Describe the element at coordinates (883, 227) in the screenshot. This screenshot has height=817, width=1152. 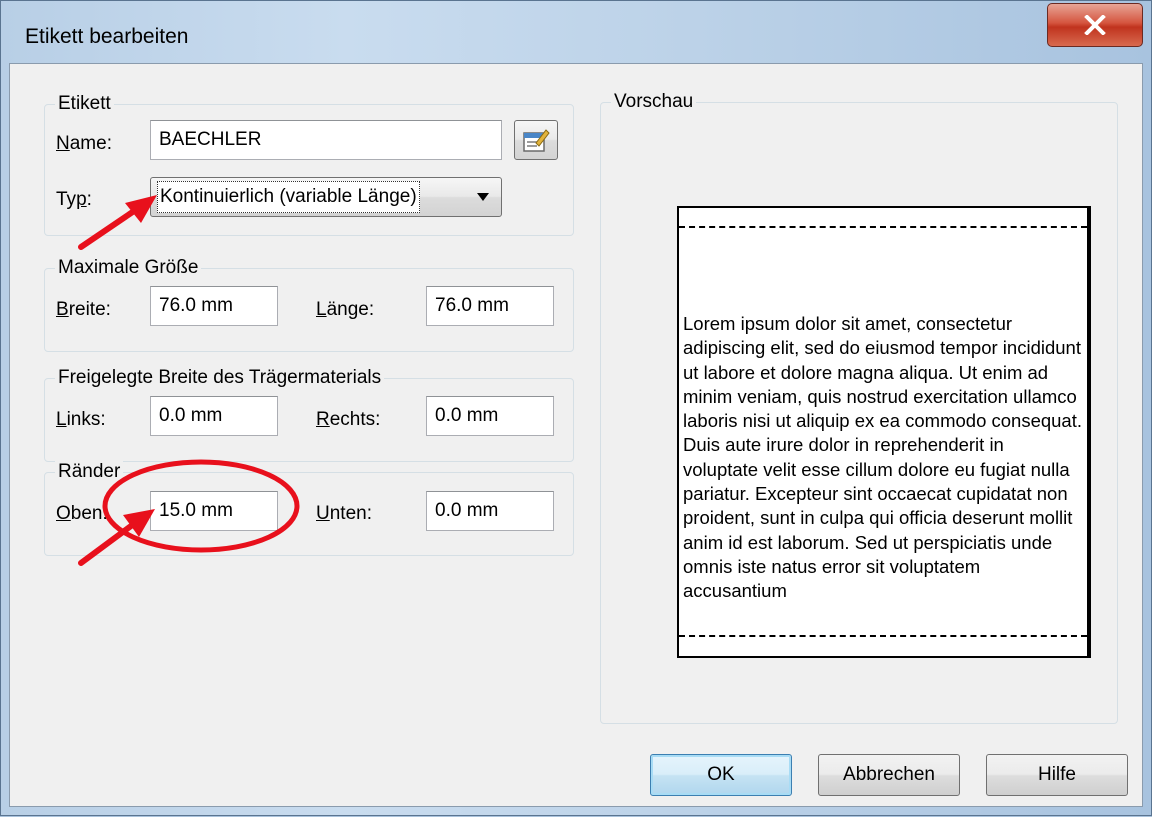
I see `top-margin-line` at that location.